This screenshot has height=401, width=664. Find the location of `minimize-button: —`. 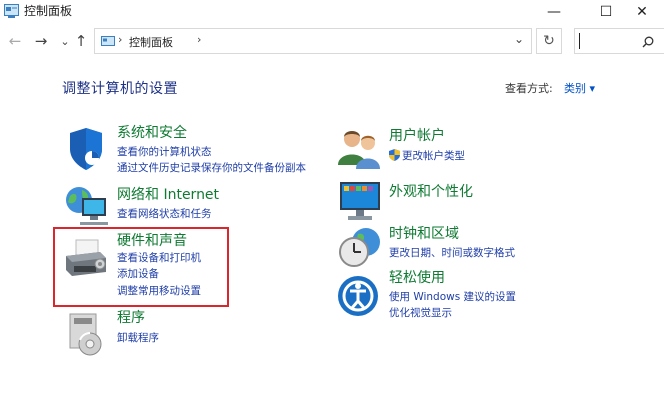

minimize-button: — is located at coordinates (554, 12).